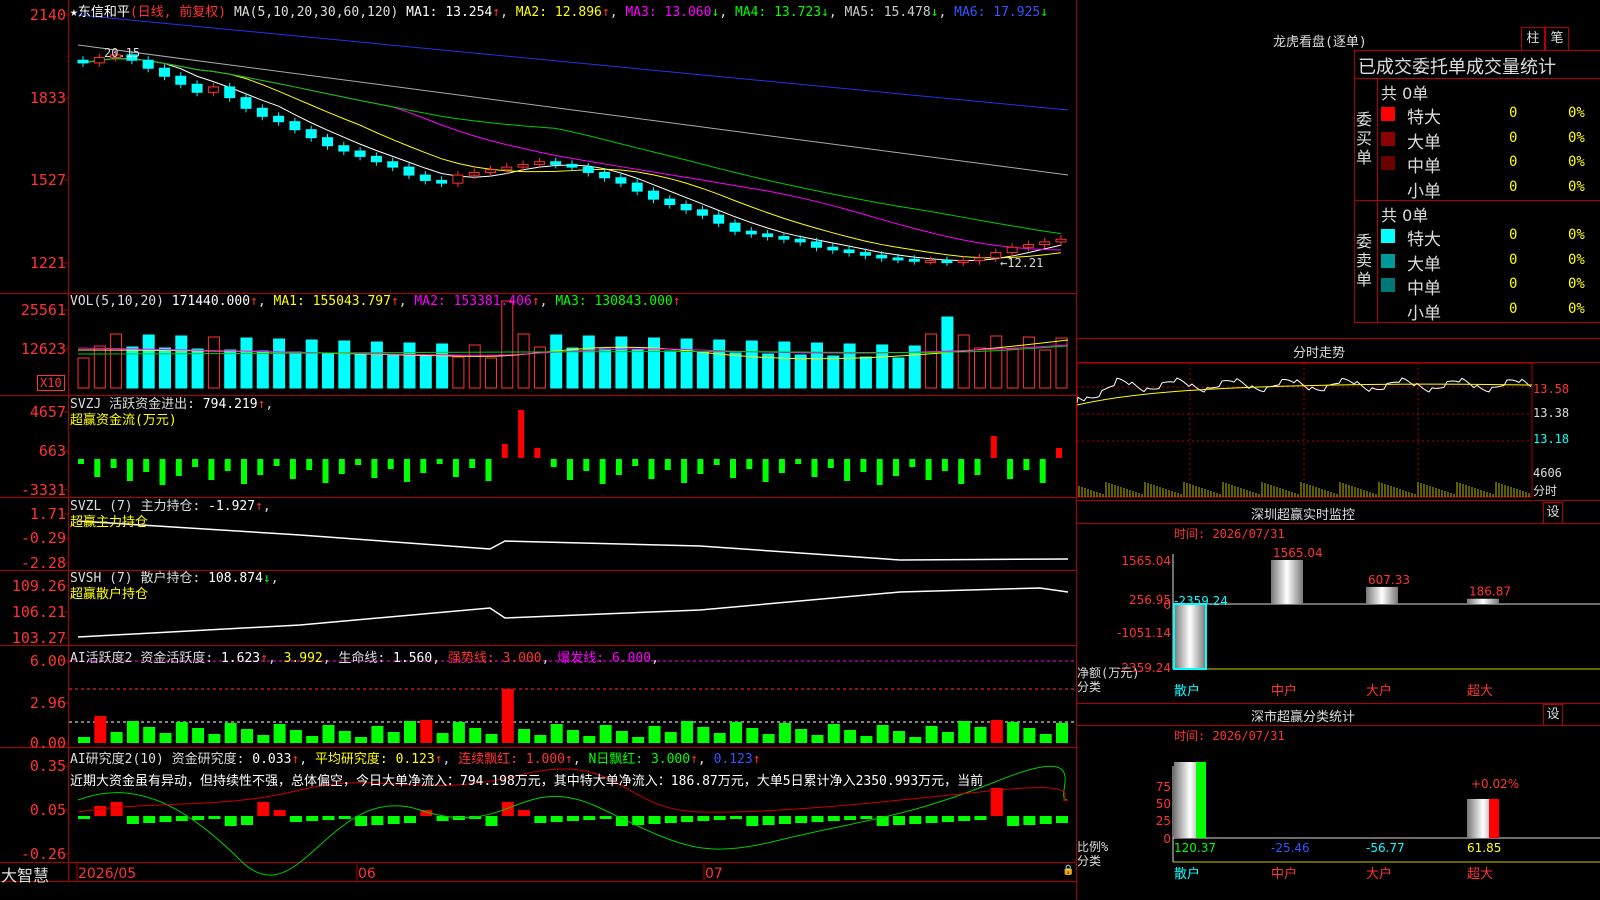 The height and width of the screenshot is (900, 1600). Describe the element at coordinates (1303, 717) in the screenshot. I see `classify-title: 深市超赢分类统计` at that location.